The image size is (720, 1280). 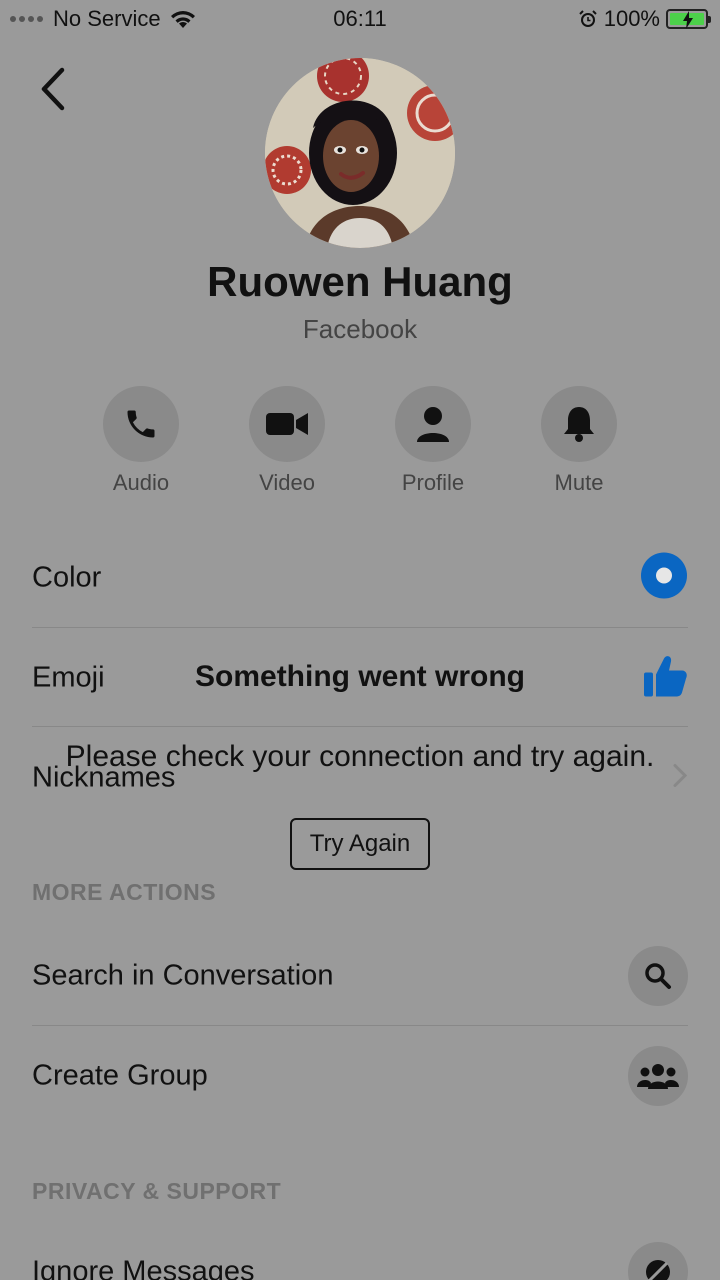 I want to click on try-again-button: Try Again, so click(x=360, y=844).